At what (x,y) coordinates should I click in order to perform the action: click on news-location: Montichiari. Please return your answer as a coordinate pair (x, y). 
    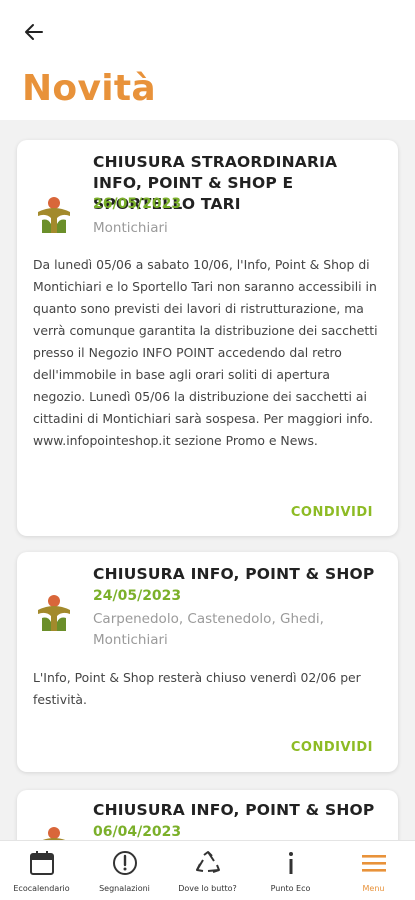
    Looking at the image, I should click on (130, 228).